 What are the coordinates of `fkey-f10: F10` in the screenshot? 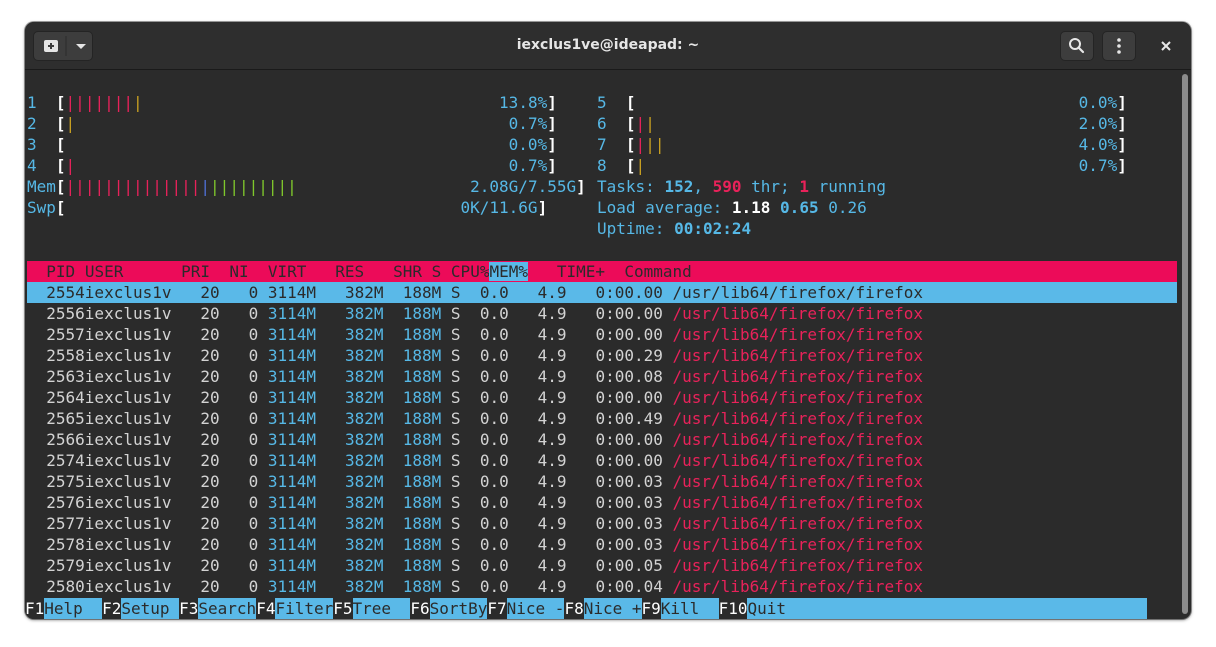 It's located at (733, 608).